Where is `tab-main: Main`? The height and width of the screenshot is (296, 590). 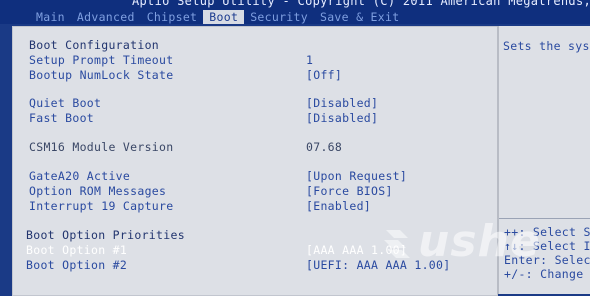
tab-main: Main is located at coordinates (50, 17).